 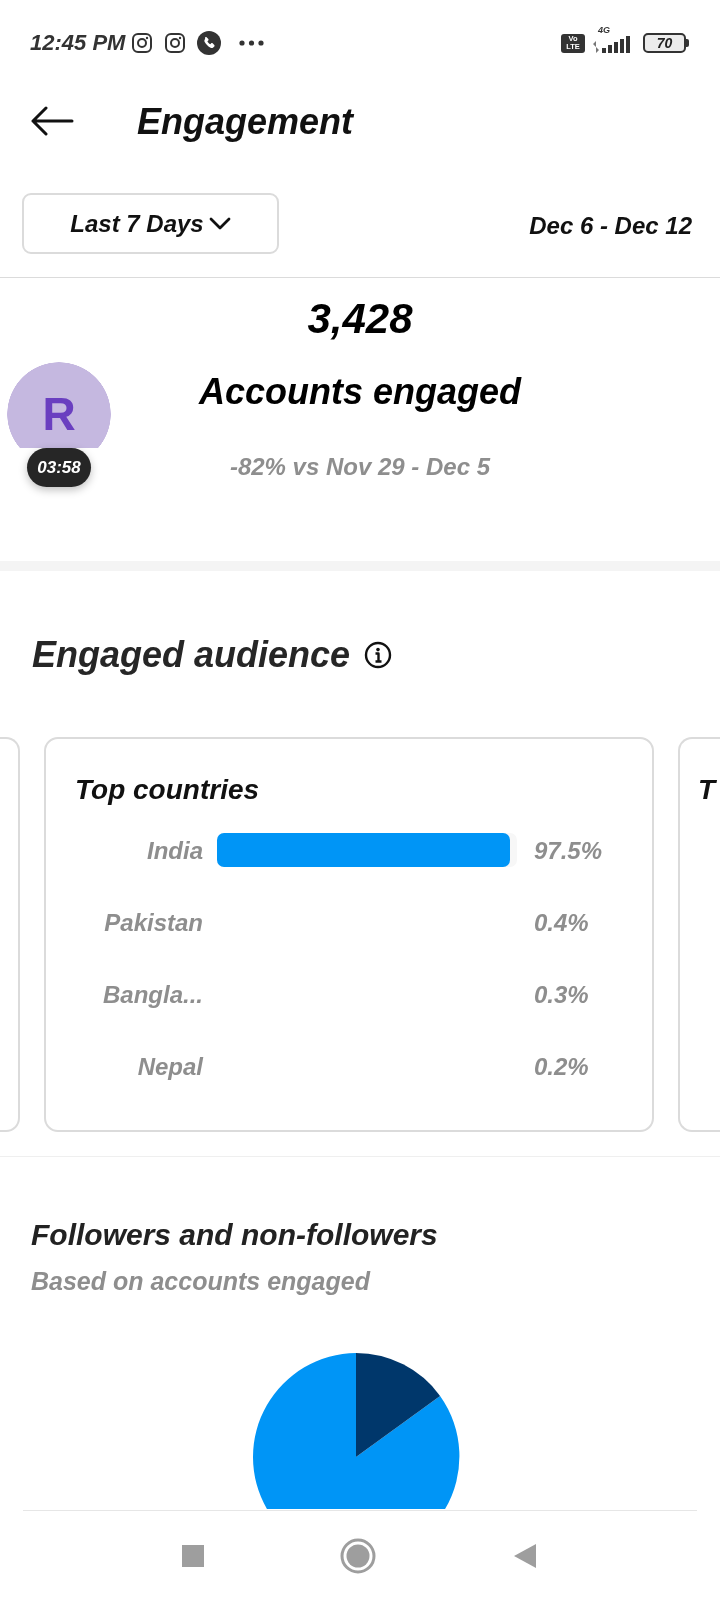 I want to click on country-name: India, so click(x=175, y=850).